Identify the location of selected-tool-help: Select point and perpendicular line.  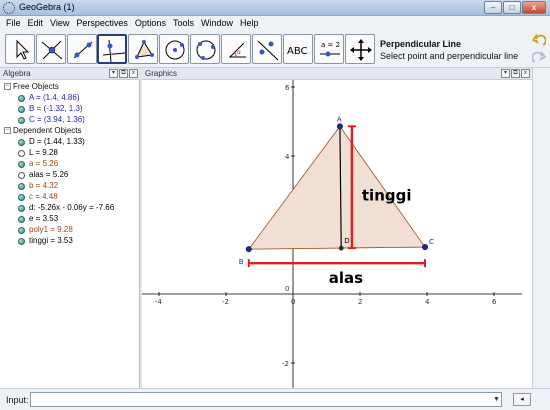
(449, 56).